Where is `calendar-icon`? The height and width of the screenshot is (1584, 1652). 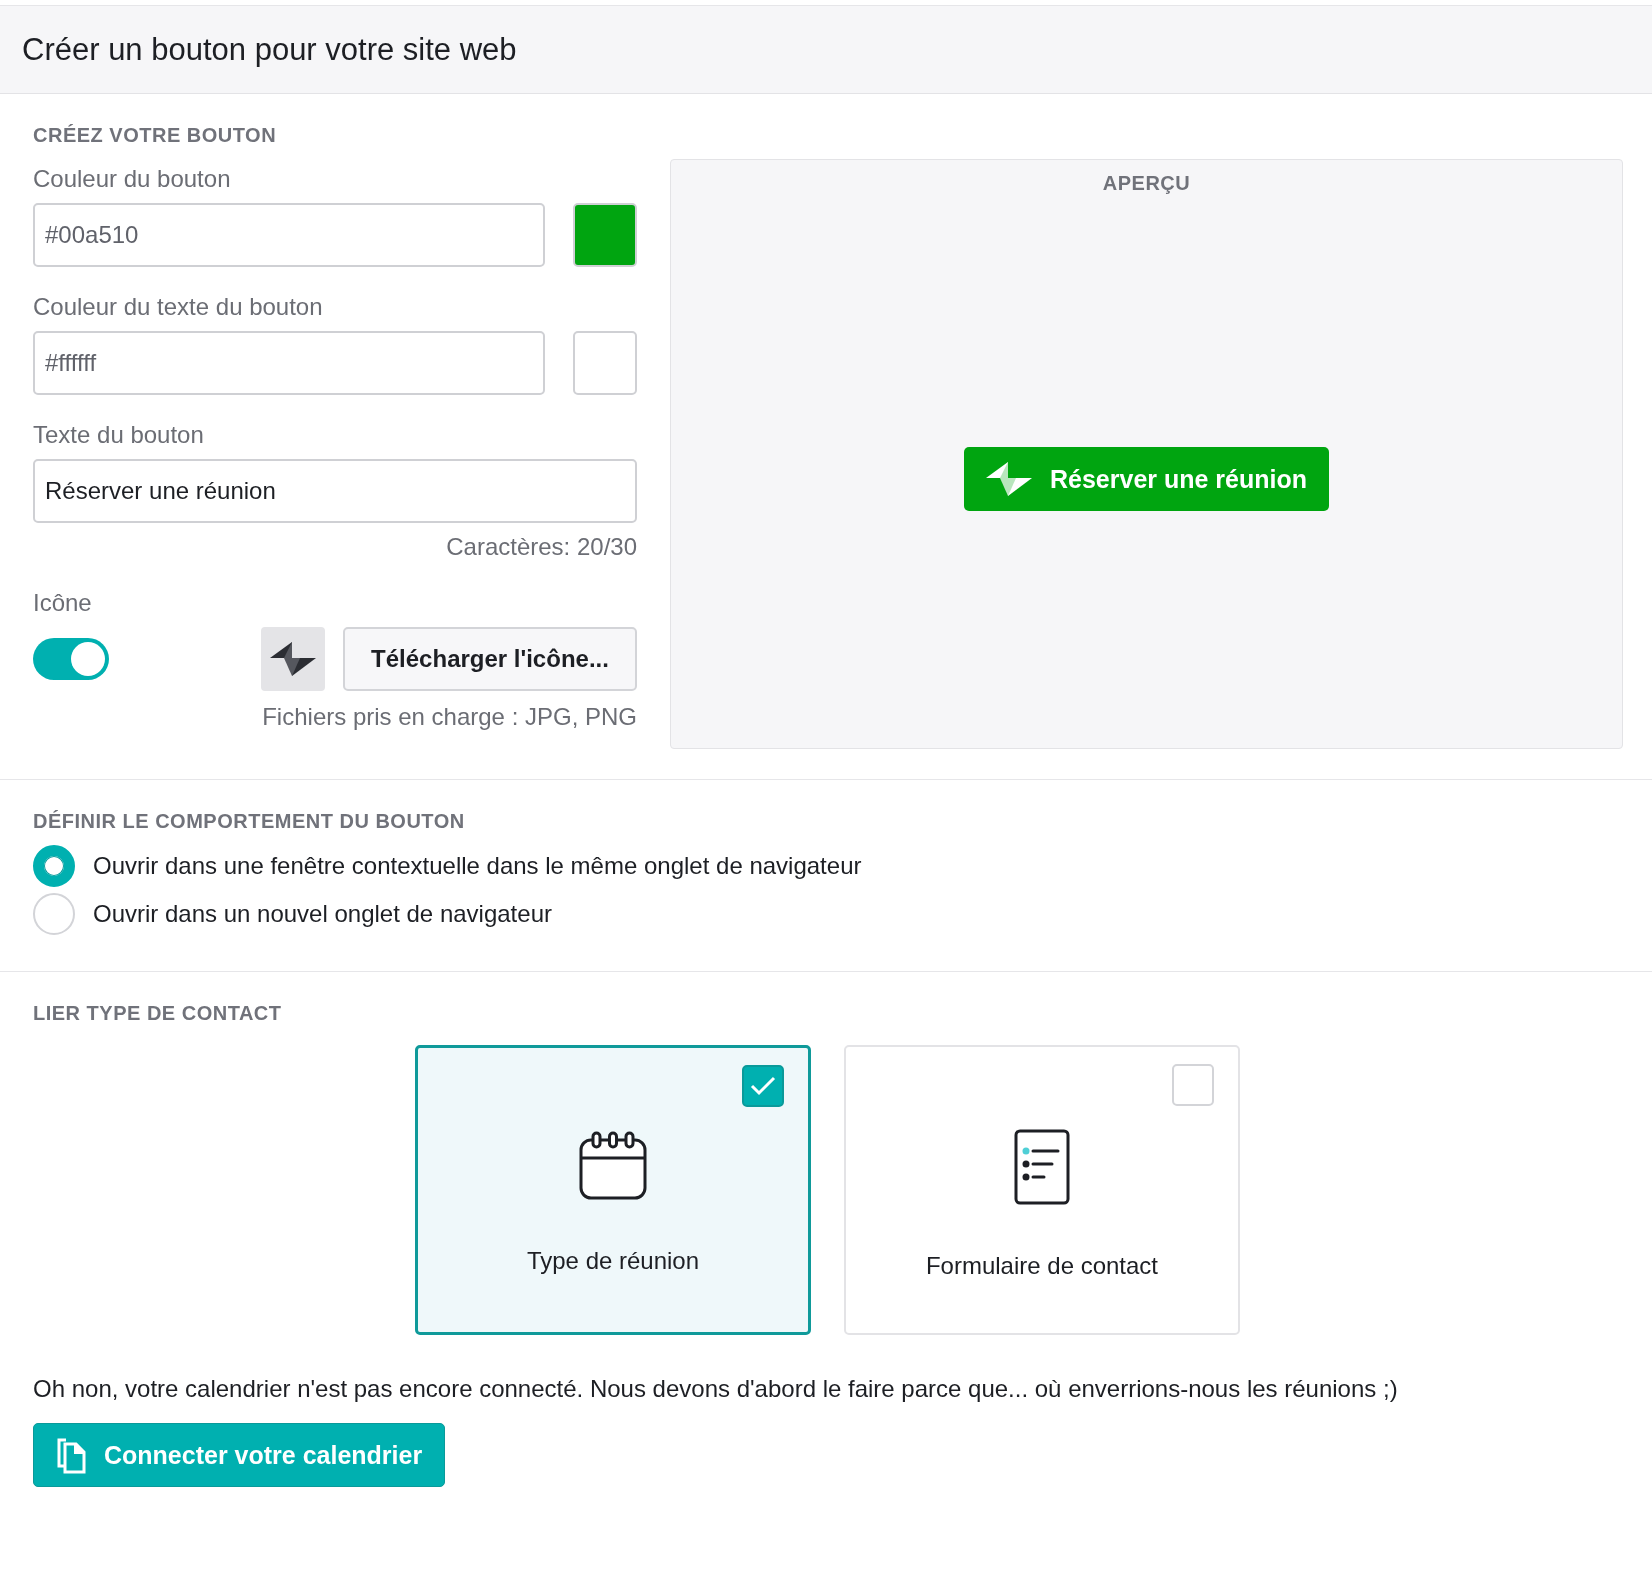 calendar-icon is located at coordinates (613, 1165).